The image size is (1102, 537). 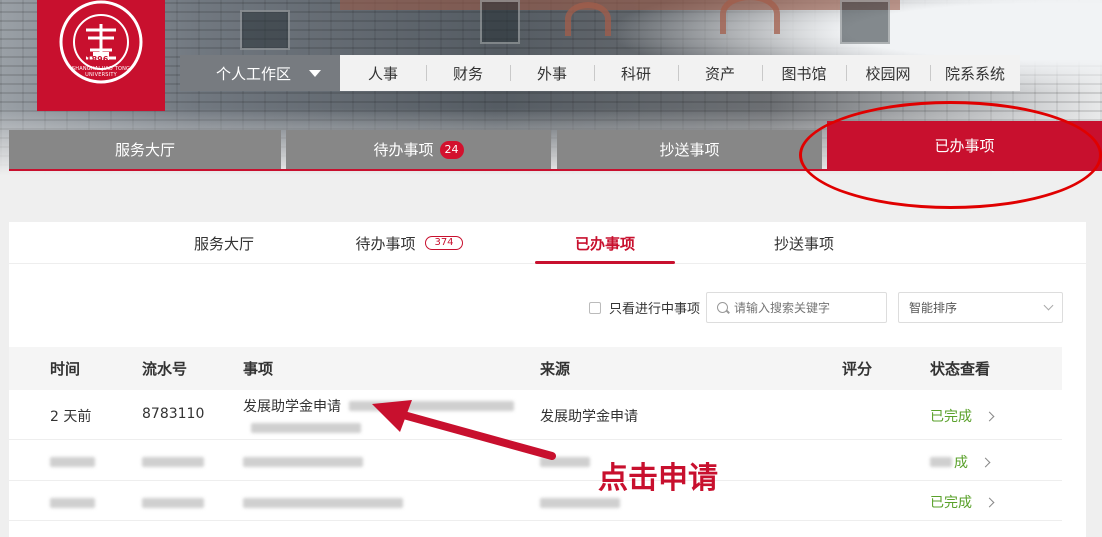 I want to click on topnav-item-campus-net: 校园网, so click(x=888, y=73).